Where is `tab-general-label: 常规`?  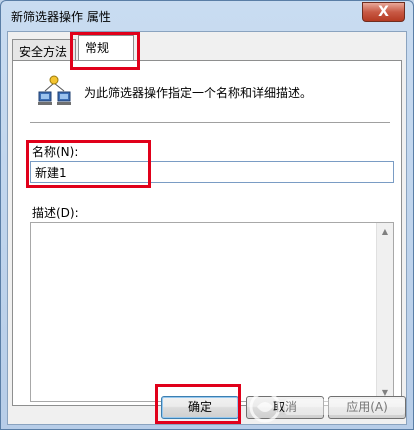 tab-general-label: 常规 is located at coordinates (97, 48).